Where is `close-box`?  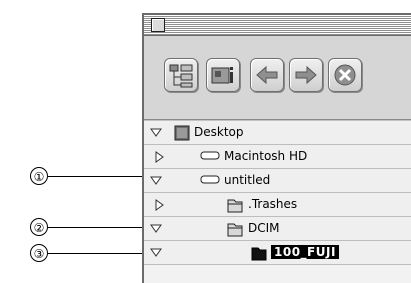 close-box is located at coordinates (158, 25).